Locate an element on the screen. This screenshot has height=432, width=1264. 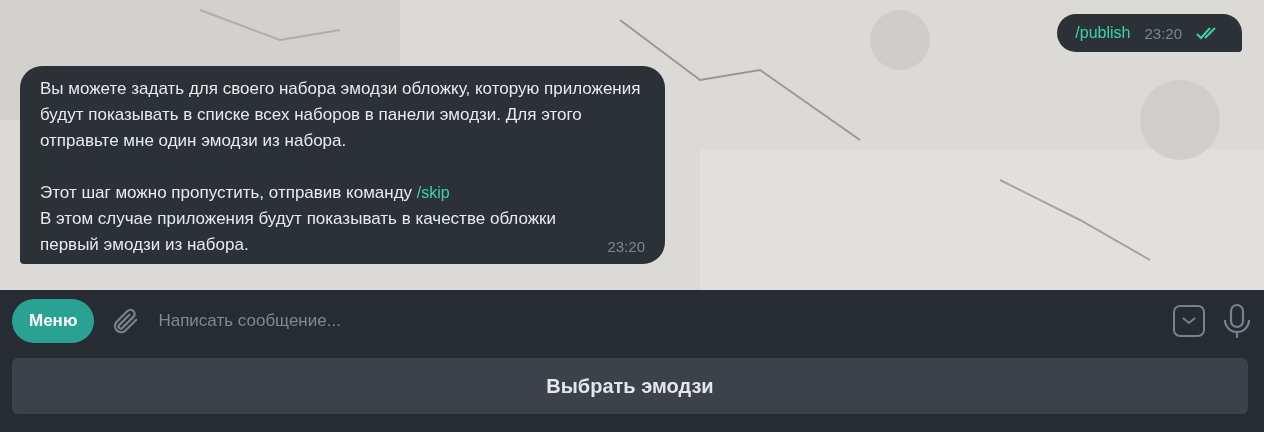
microphone-icon is located at coordinates (1237, 321).